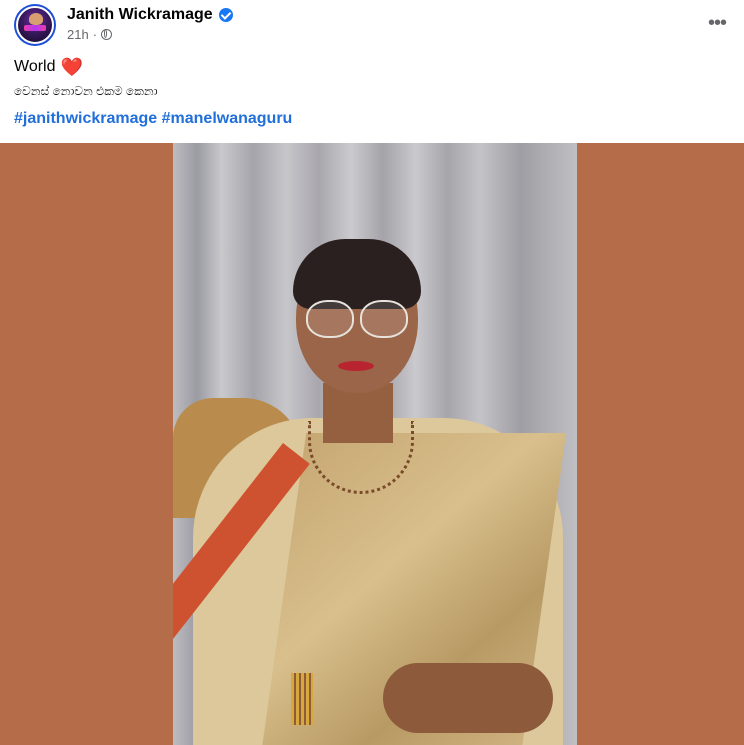  Describe the element at coordinates (85, 118) in the screenshot. I see `hashtag-link: #janithwickramage` at that location.